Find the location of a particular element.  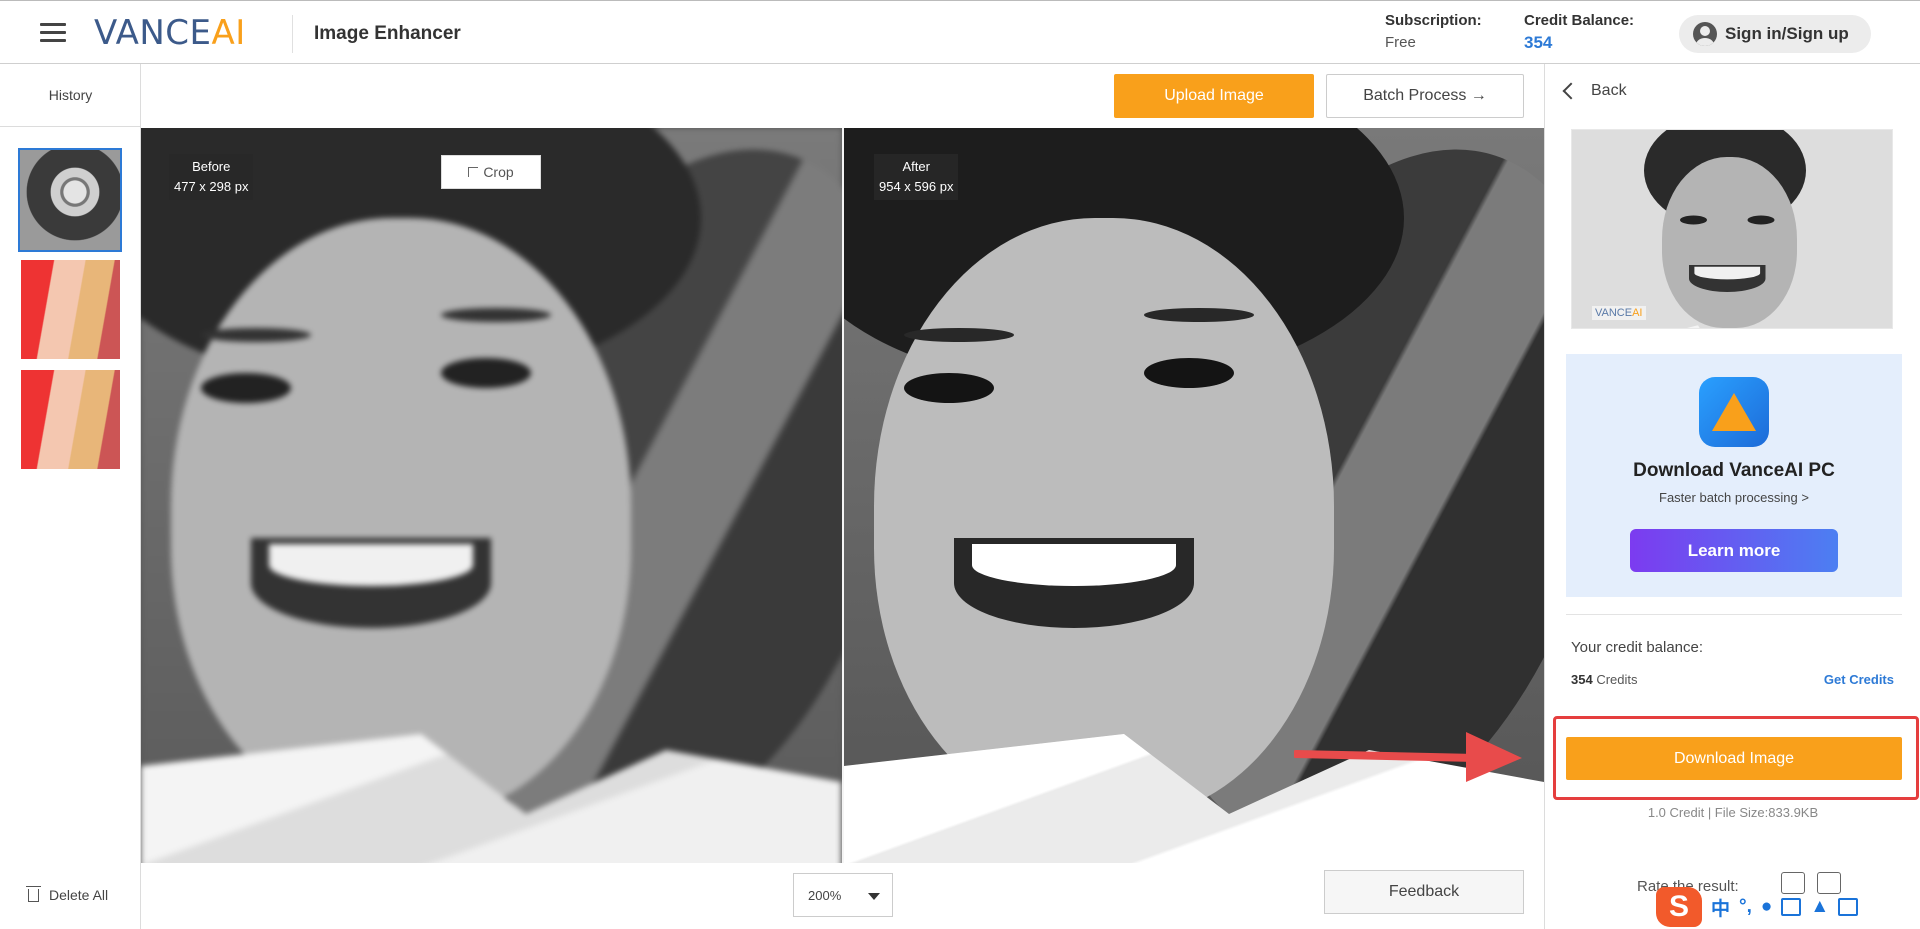

app-title: Image Enhancer is located at coordinates (387, 33).